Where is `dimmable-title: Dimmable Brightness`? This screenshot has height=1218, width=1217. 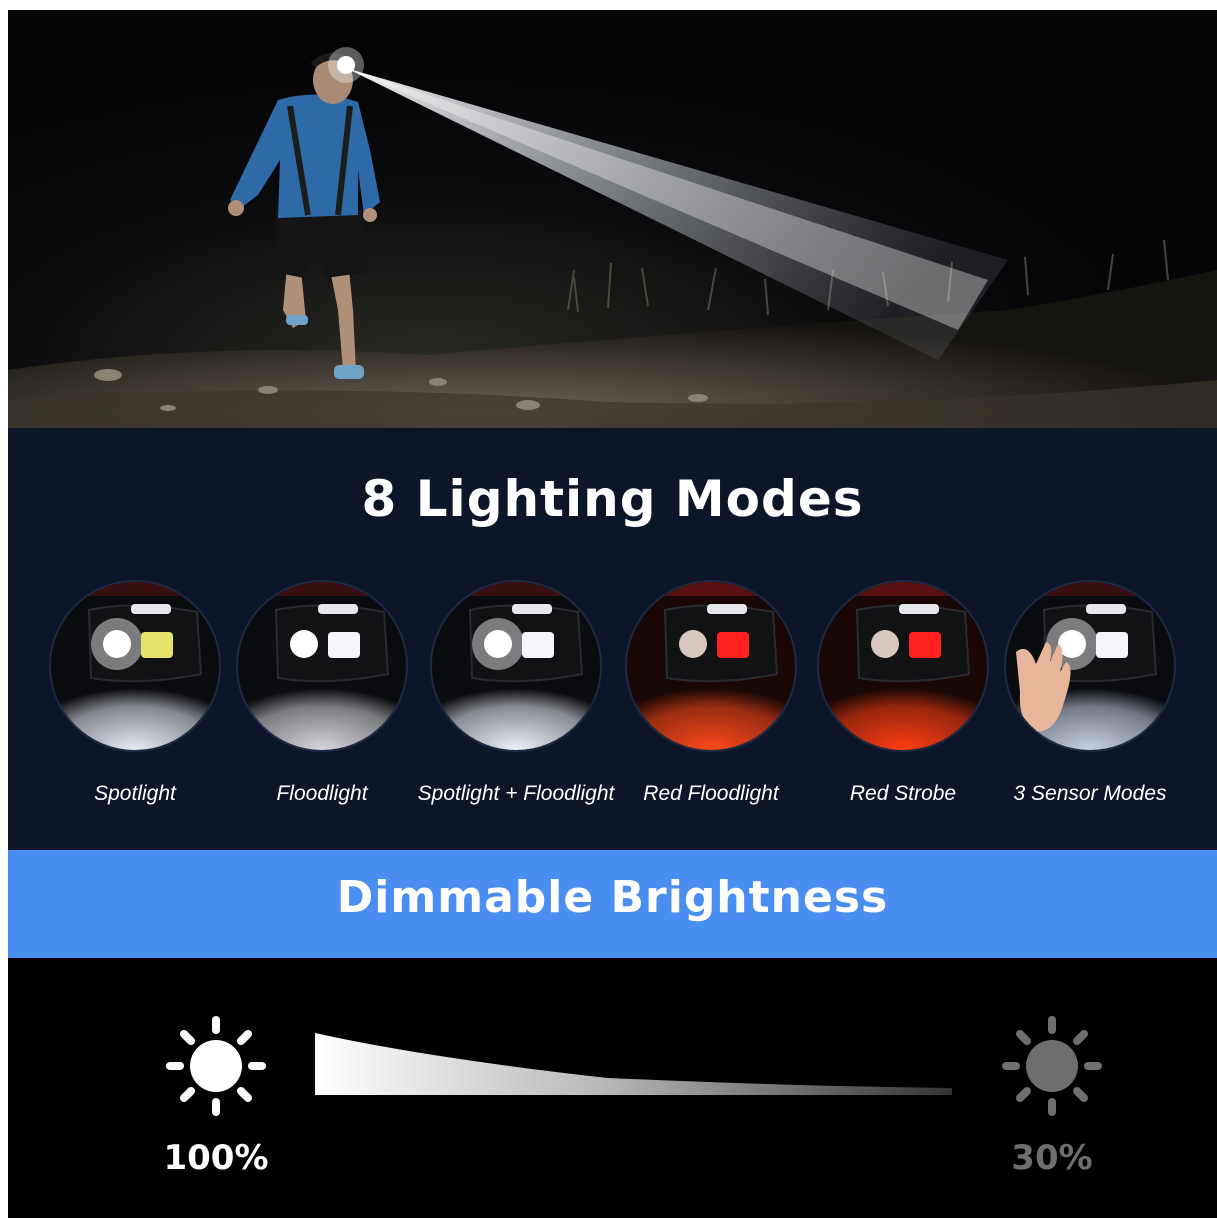
dimmable-title: Dimmable Brightness is located at coordinates (612, 897).